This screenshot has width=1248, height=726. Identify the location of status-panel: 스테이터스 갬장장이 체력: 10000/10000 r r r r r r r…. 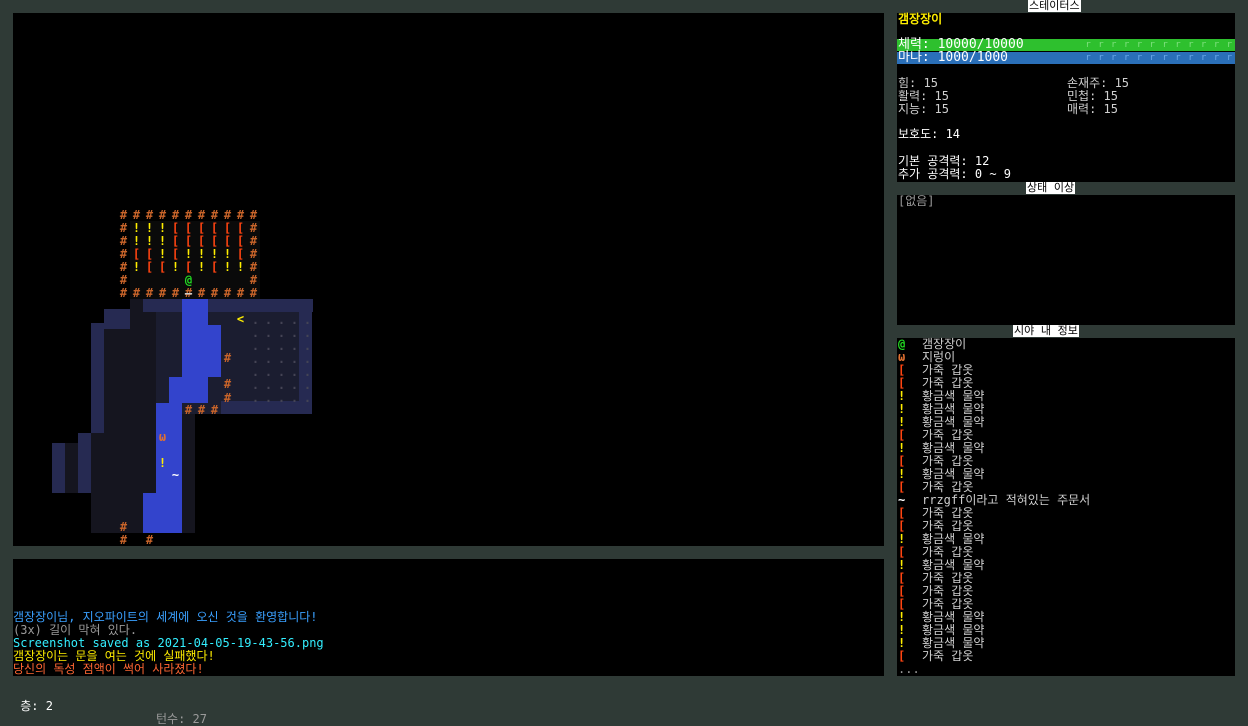
(1066, 91).